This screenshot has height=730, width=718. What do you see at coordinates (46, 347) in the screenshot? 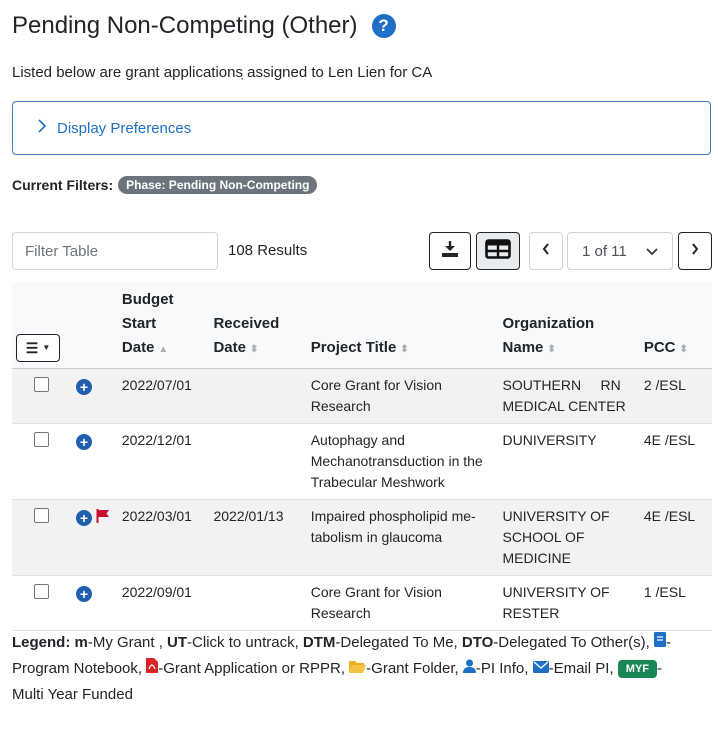
I see `caret-down-icon: ▼` at bounding box center [46, 347].